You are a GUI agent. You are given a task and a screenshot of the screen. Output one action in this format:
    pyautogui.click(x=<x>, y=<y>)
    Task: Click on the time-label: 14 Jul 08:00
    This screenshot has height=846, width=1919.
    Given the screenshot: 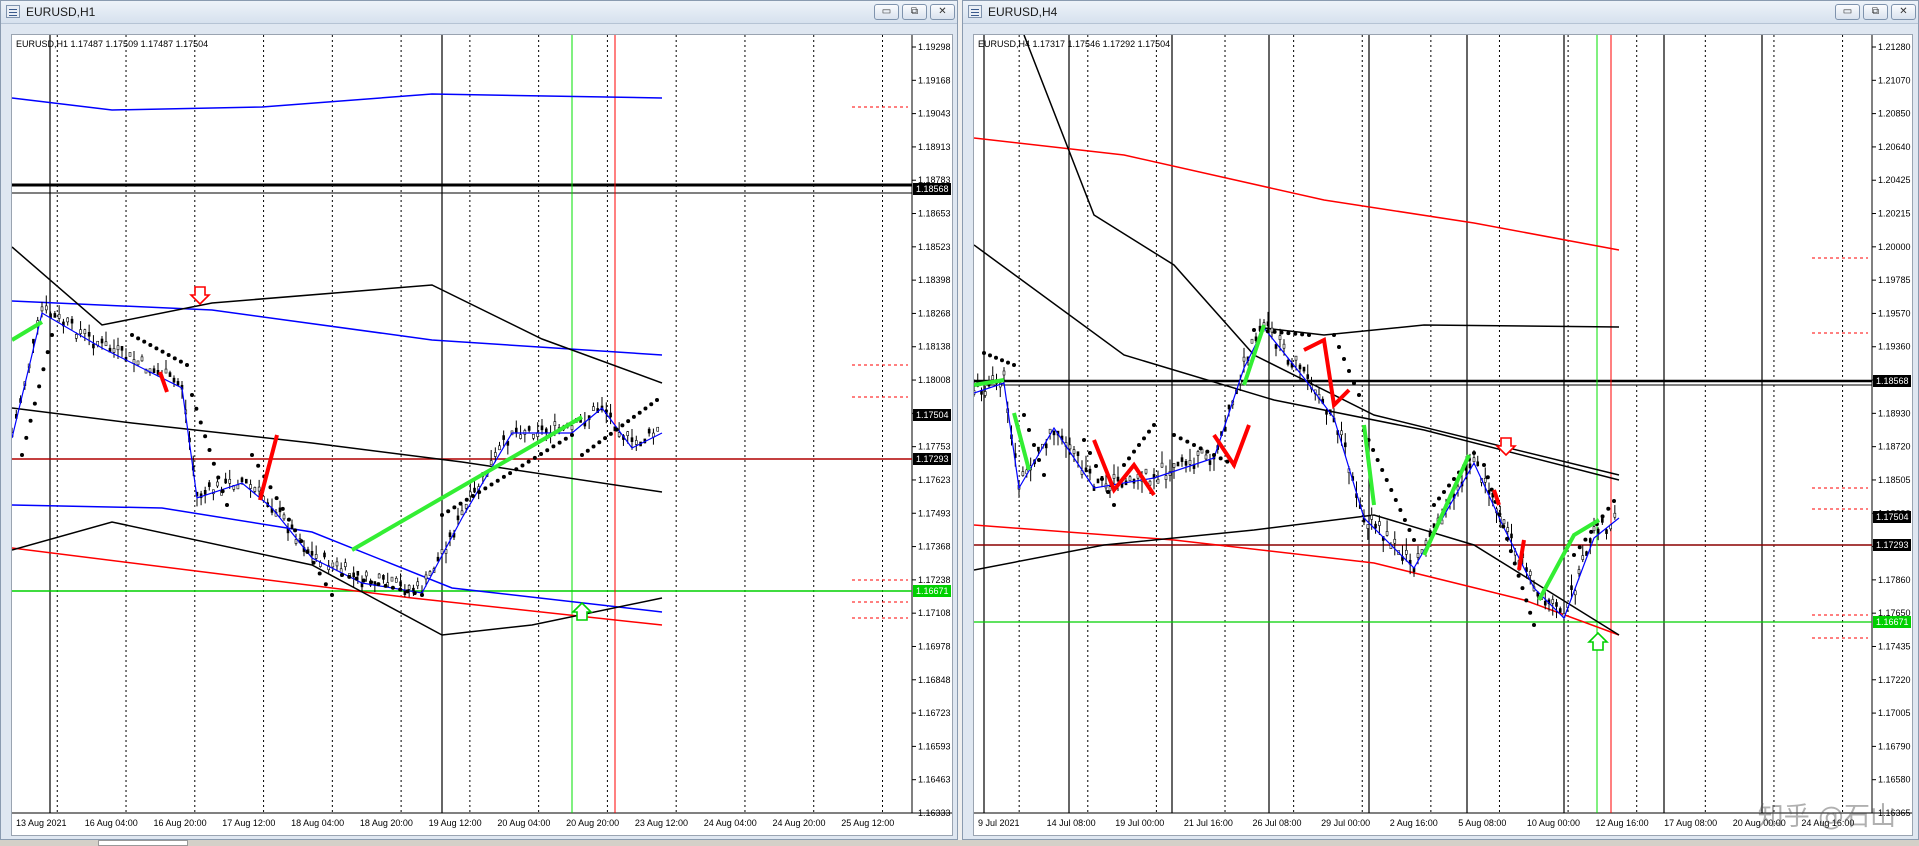 What is the action you would take?
    pyautogui.click(x=1071, y=823)
    